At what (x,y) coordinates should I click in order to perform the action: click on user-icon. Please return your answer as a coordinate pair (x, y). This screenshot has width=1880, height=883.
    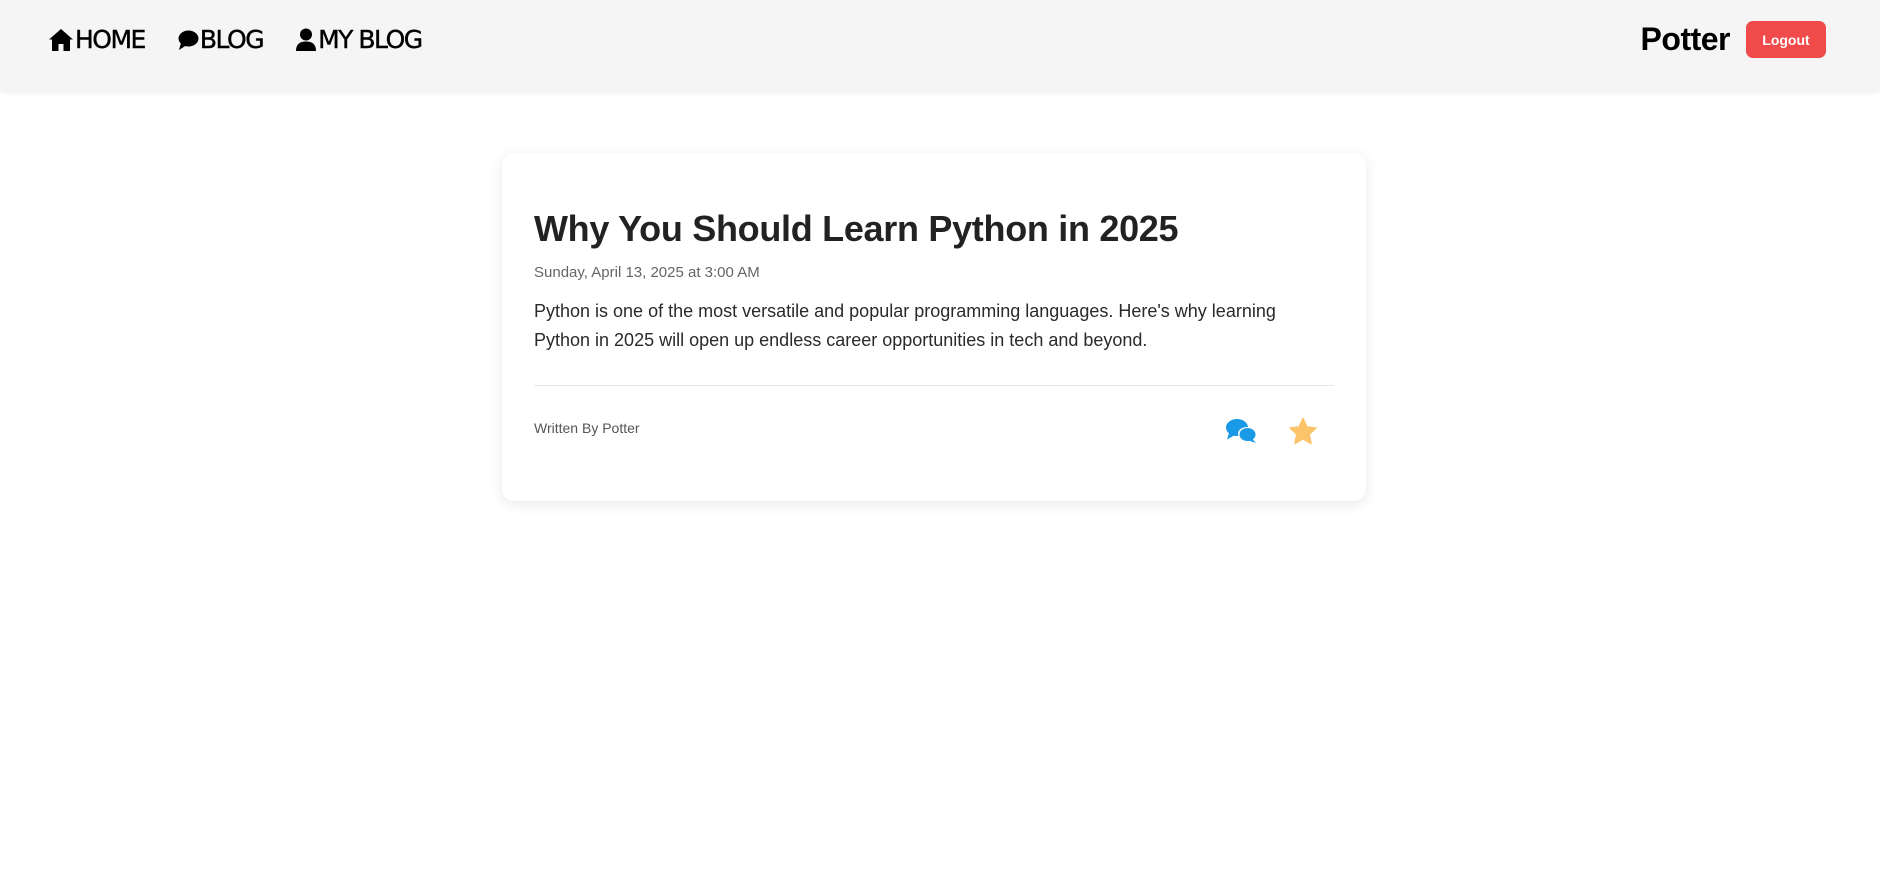
    Looking at the image, I should click on (306, 40).